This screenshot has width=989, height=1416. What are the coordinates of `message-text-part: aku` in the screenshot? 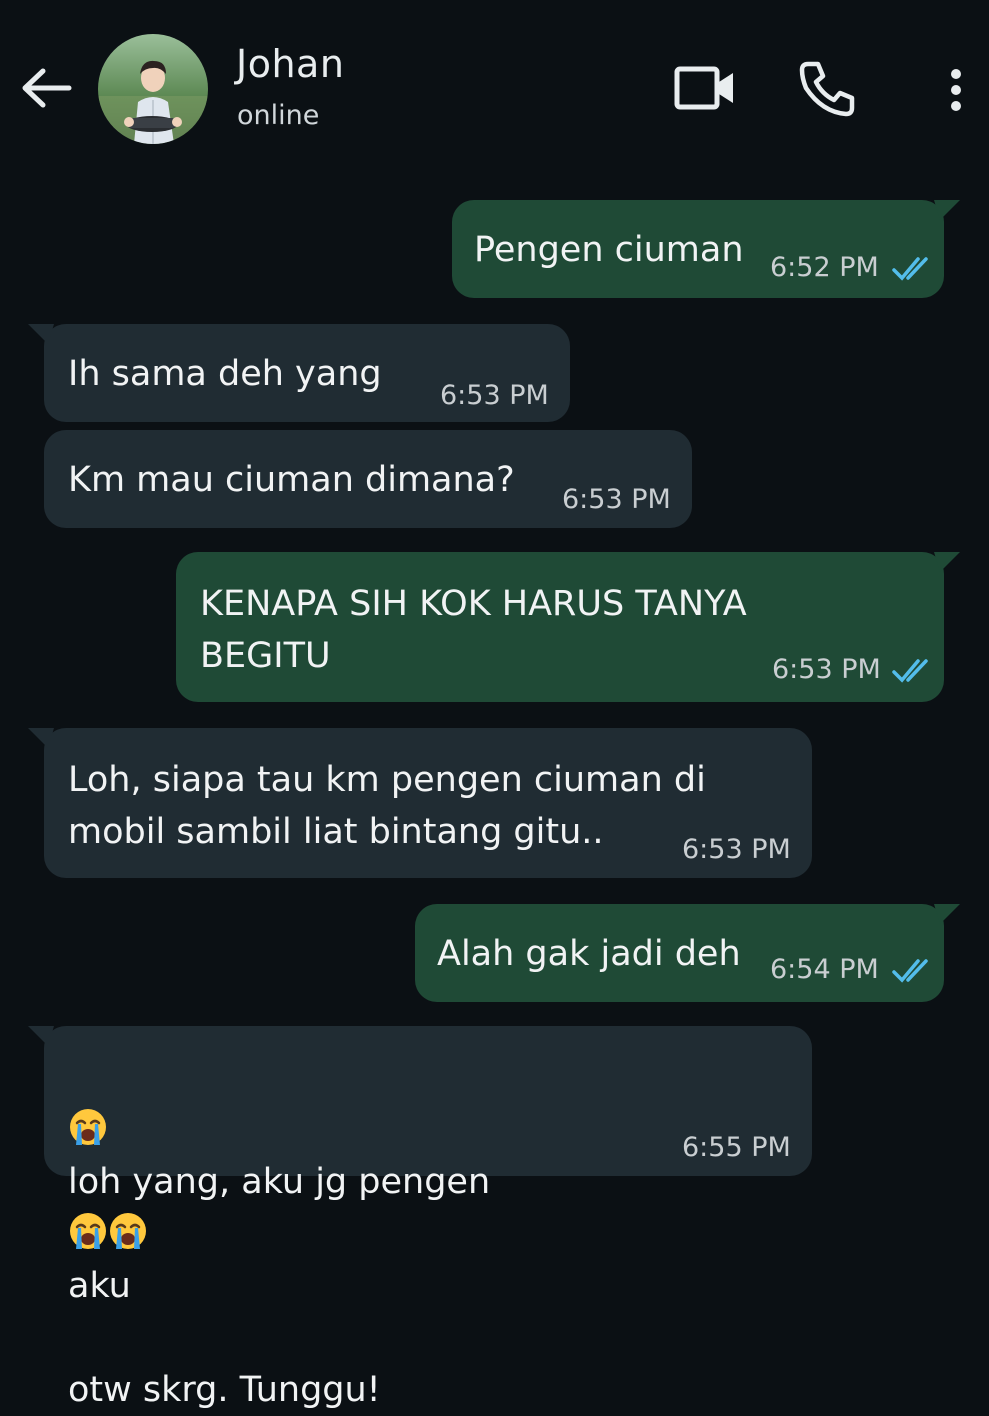 It's located at (99, 1286).